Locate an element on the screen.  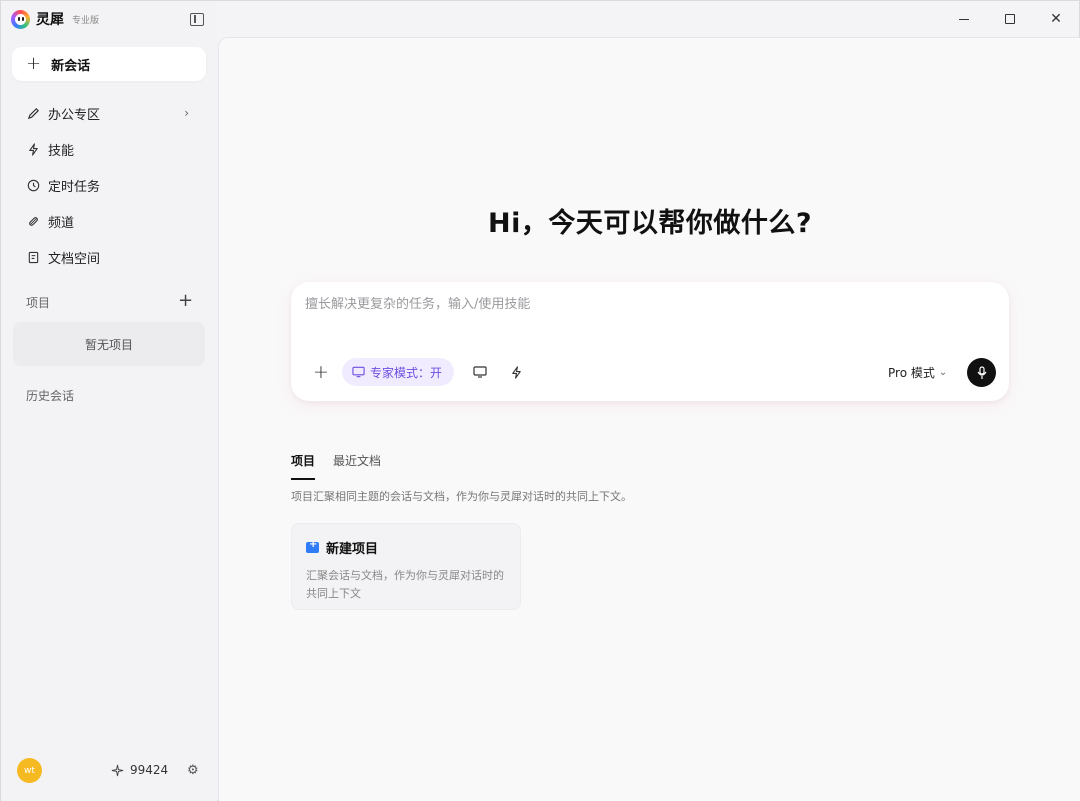
sidebar-item-label: 文档空间 is located at coordinates (74, 259).